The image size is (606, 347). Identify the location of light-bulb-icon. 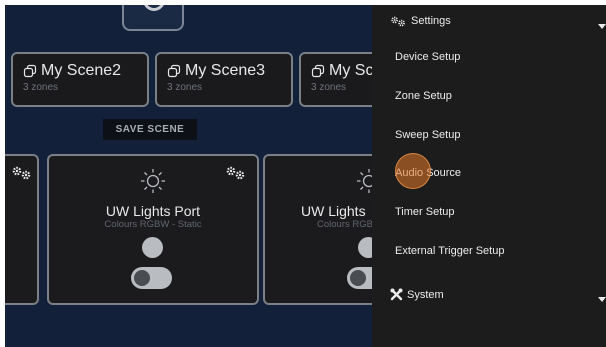
(153, 181).